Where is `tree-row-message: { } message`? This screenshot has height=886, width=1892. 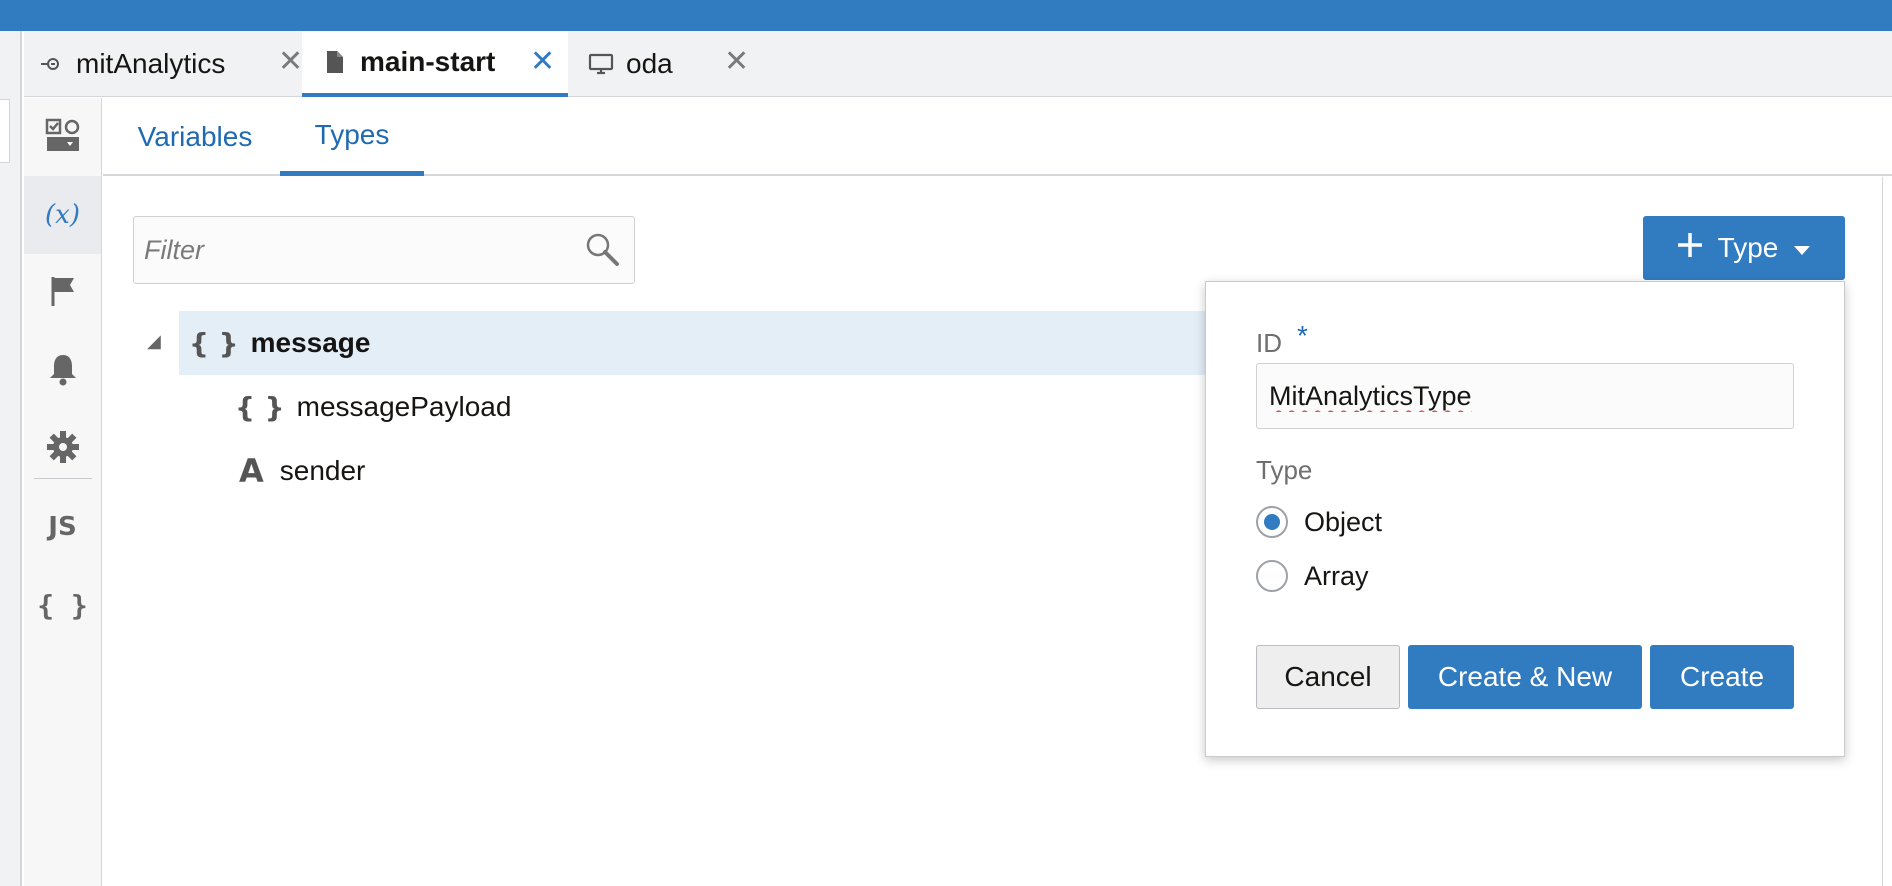
tree-row-message: { } message is located at coordinates (694, 343).